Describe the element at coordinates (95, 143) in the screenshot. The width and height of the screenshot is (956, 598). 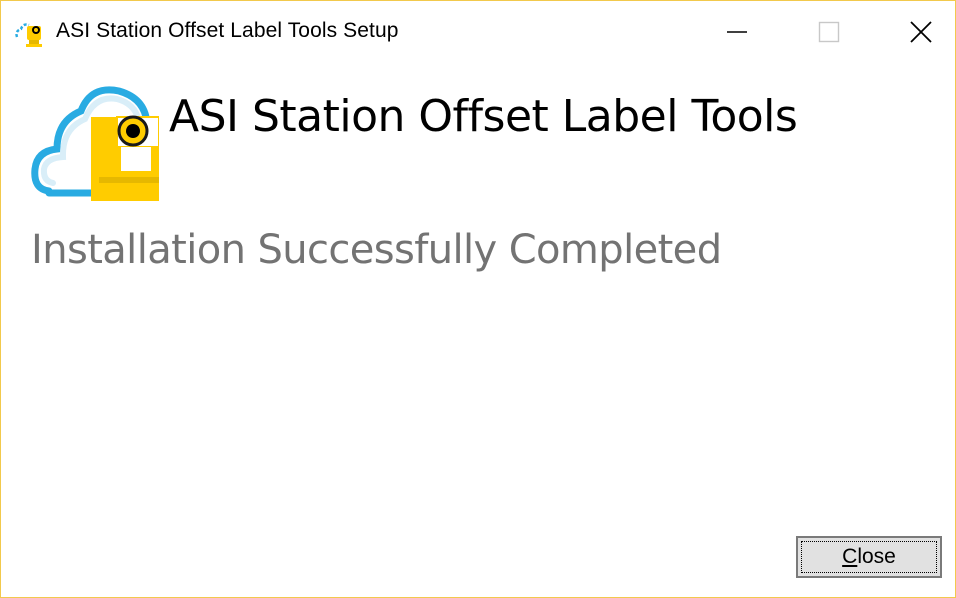
I see `product-logo-icon` at that location.